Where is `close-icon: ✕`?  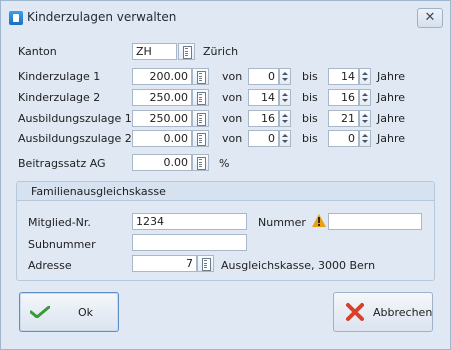
close-icon: ✕ is located at coordinates (430, 17).